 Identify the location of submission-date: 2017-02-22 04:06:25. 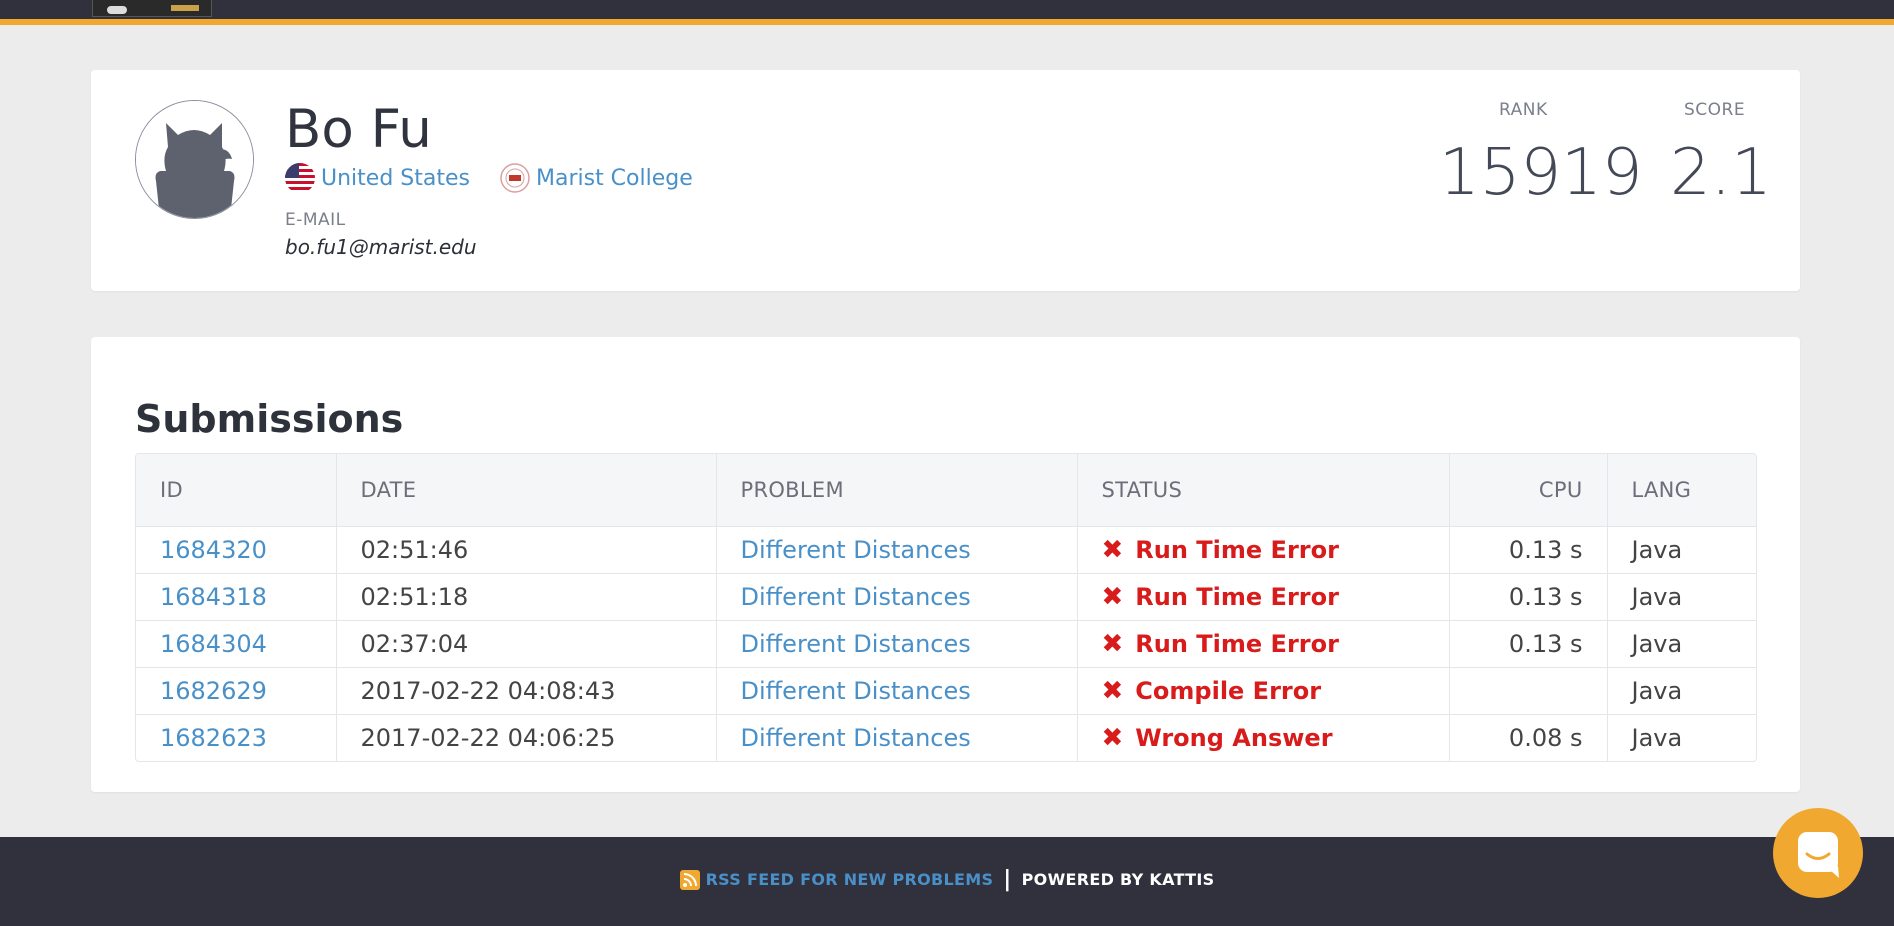
(526, 737).